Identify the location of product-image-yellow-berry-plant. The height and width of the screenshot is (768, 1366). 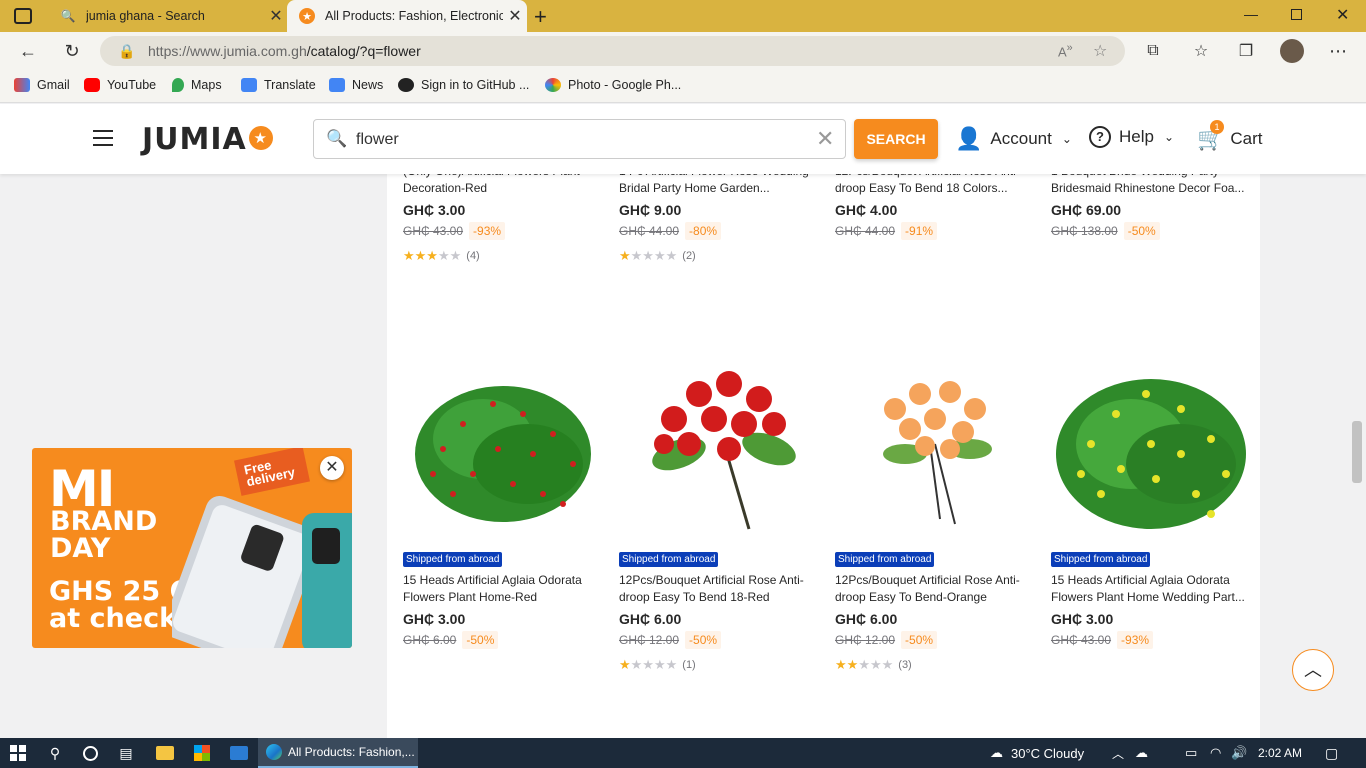
(1151, 446).